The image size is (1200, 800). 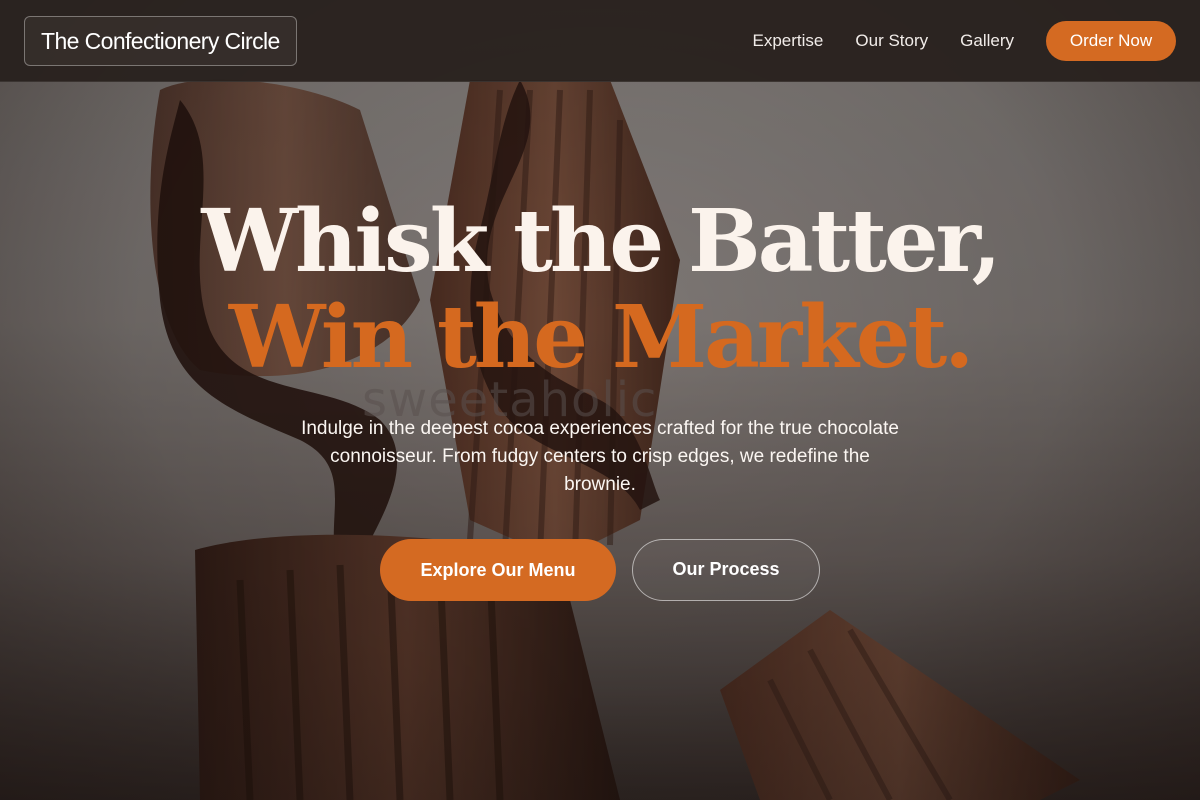 I want to click on headline-line-1: Whisk the Batter,, so click(x=601, y=241).